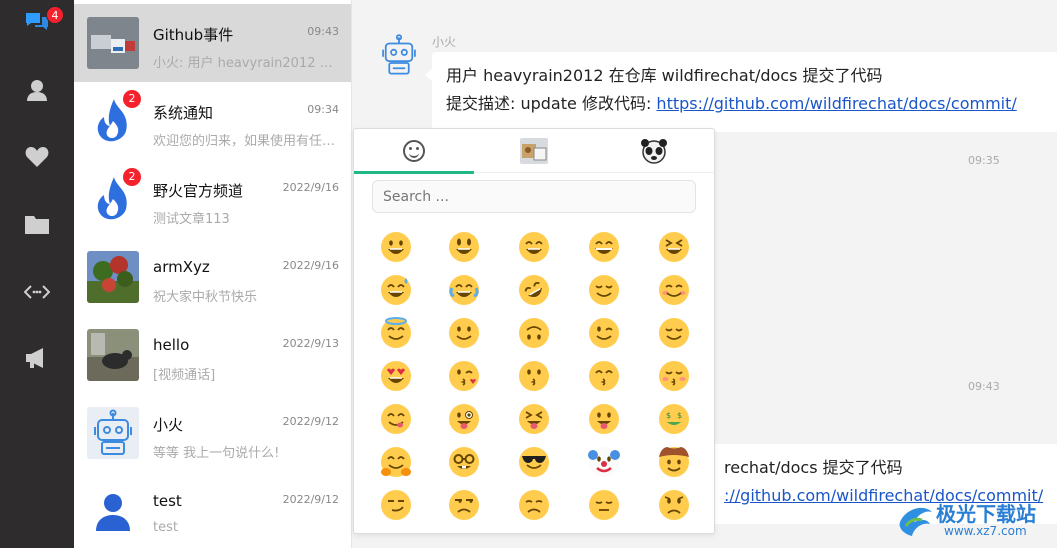 Image resolution: width=1057 pixels, height=548 pixels. Describe the element at coordinates (464, 333) in the screenshot. I see `emoji-slight-smile` at that location.